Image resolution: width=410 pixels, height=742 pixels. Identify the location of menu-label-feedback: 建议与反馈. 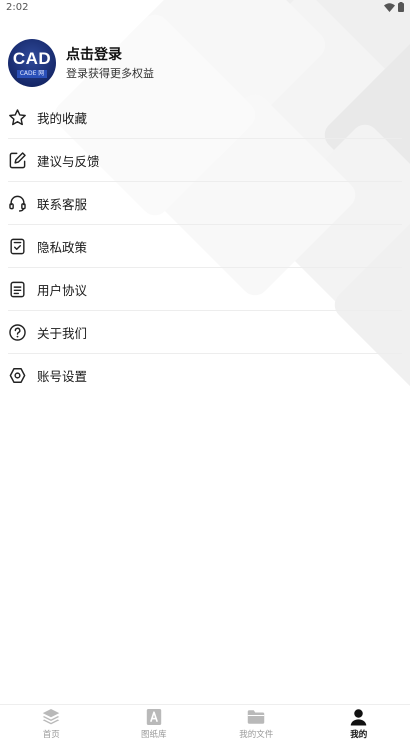
(68, 161).